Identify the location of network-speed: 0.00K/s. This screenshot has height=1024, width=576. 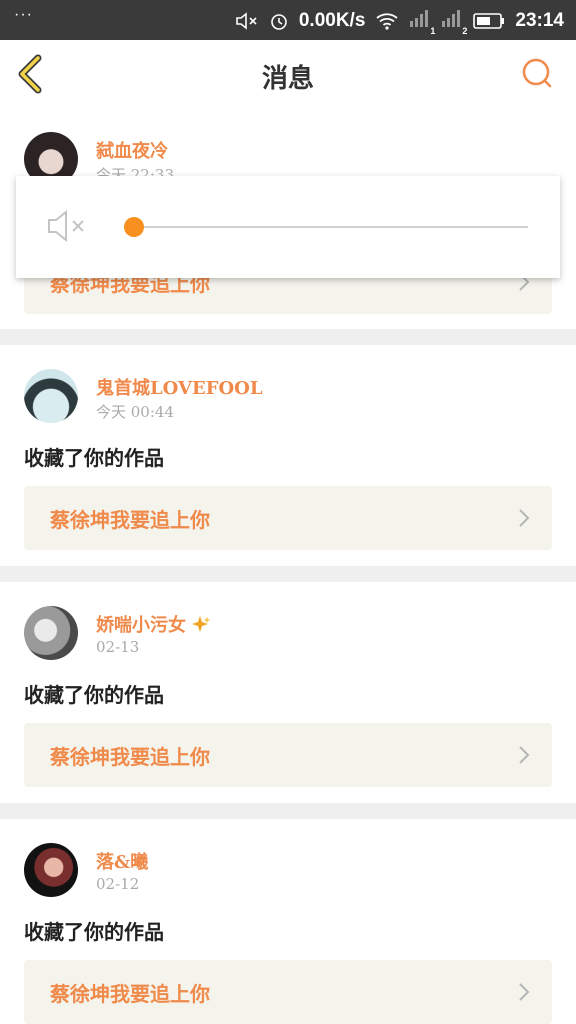
(332, 20).